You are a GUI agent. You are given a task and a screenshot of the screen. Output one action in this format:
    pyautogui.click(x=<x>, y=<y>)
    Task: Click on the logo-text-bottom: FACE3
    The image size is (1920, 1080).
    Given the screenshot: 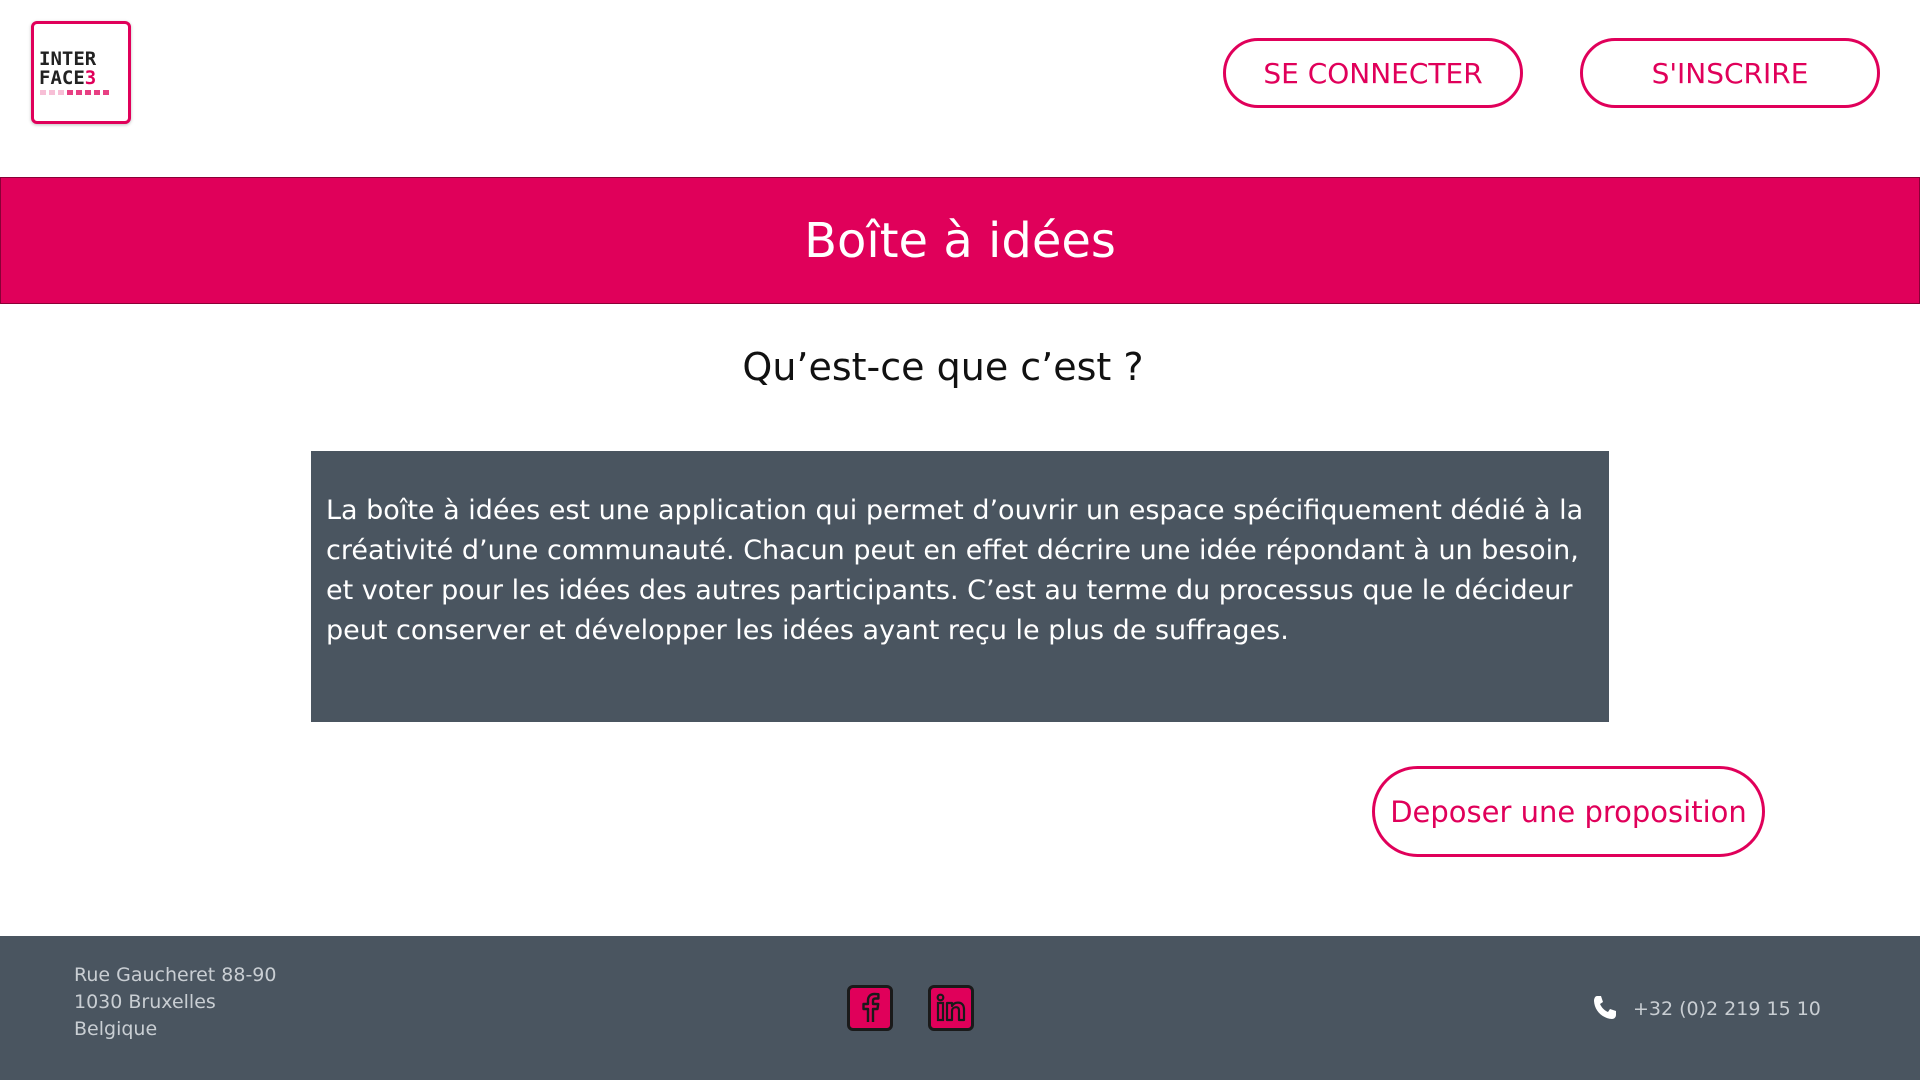 What is the action you would take?
    pyautogui.click(x=68, y=78)
    